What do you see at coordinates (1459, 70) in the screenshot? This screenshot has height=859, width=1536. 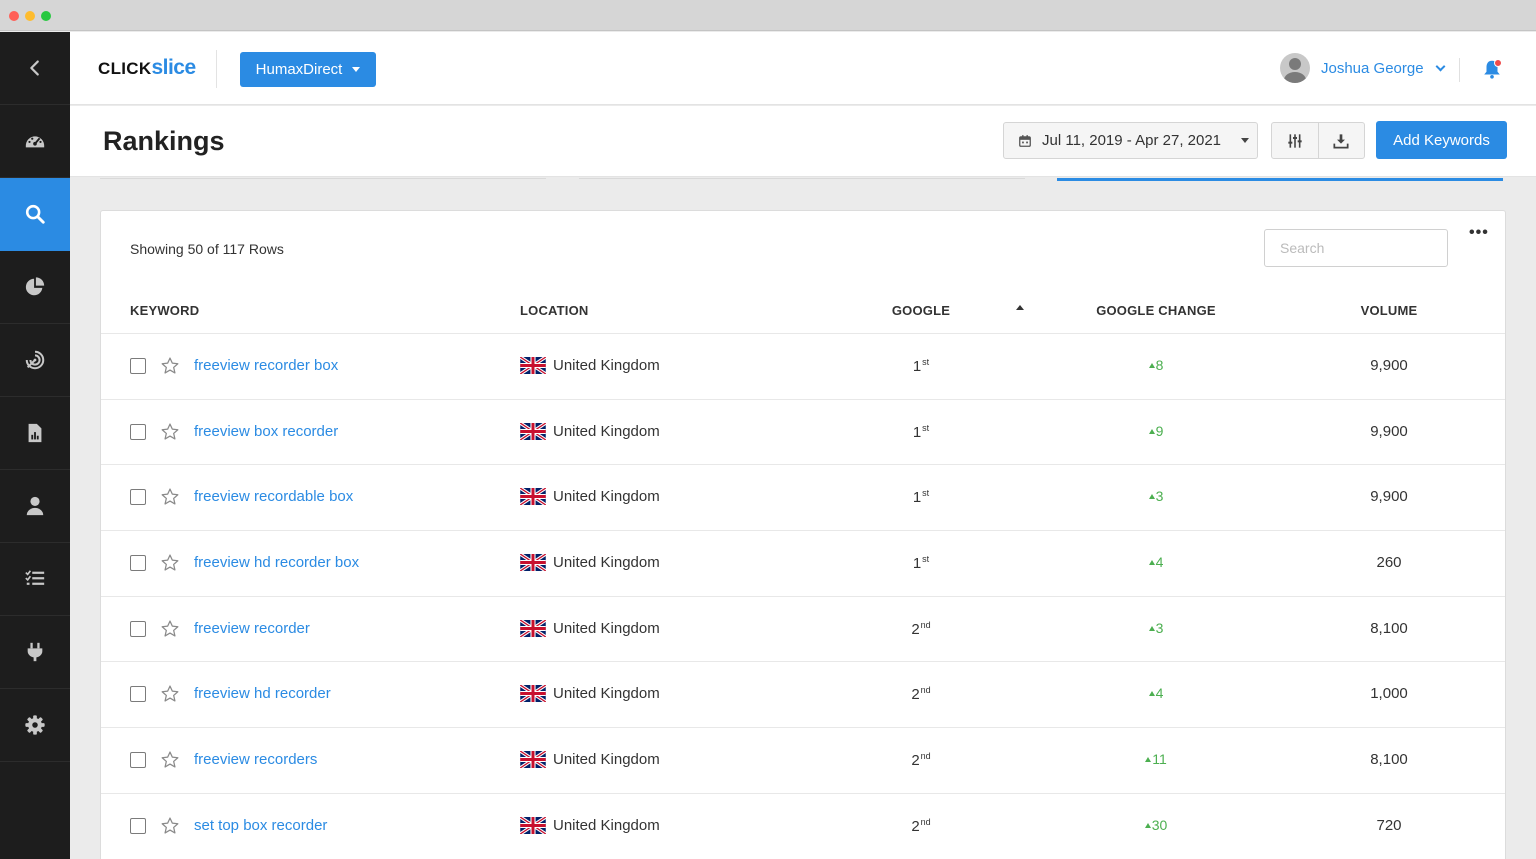 I see `header-divider-right` at bounding box center [1459, 70].